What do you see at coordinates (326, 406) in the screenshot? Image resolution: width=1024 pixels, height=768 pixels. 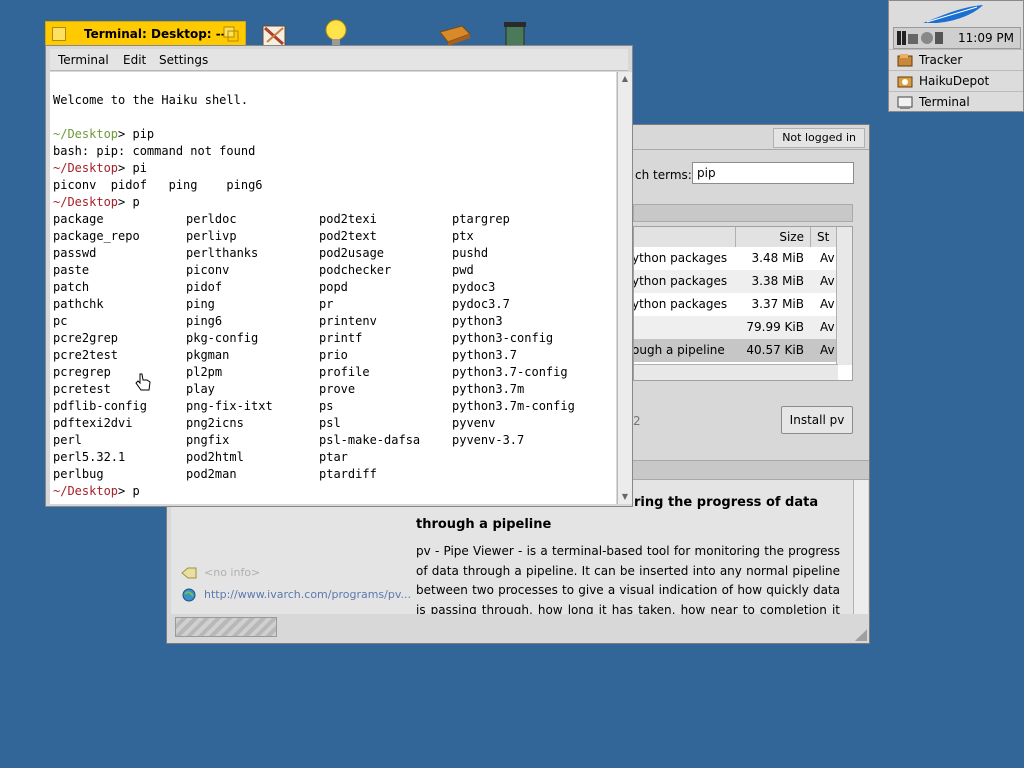 I see `completion-item: ps` at bounding box center [326, 406].